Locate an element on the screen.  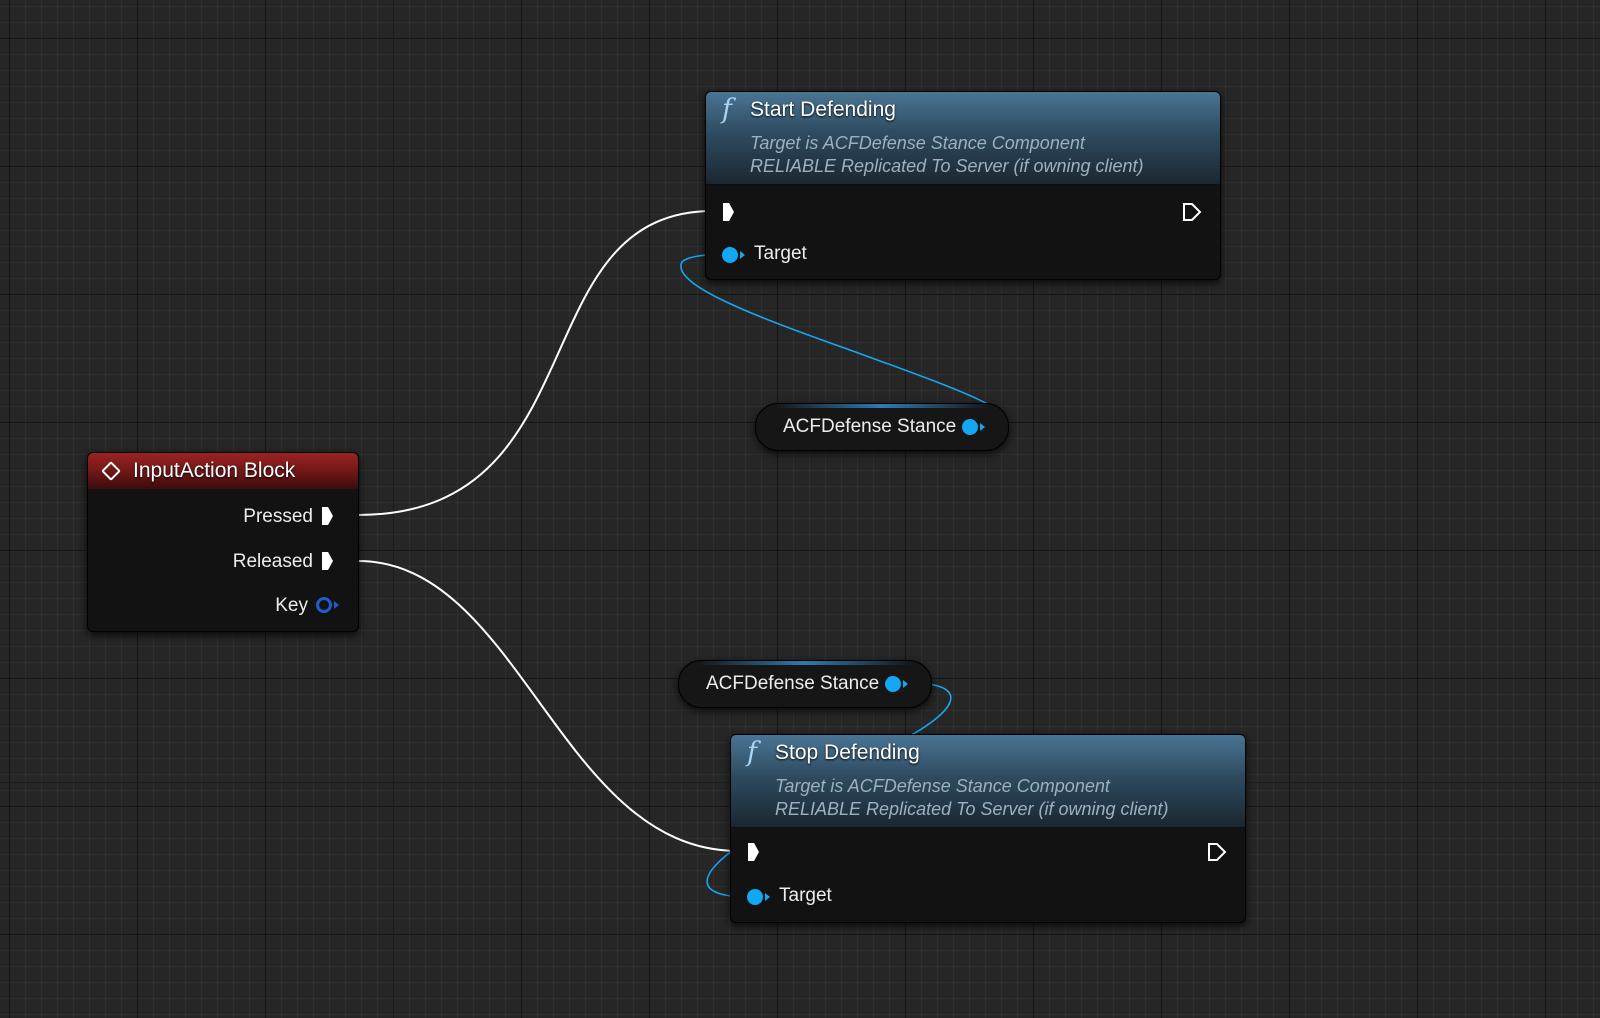
key-struct-pin is located at coordinates (324, 605).